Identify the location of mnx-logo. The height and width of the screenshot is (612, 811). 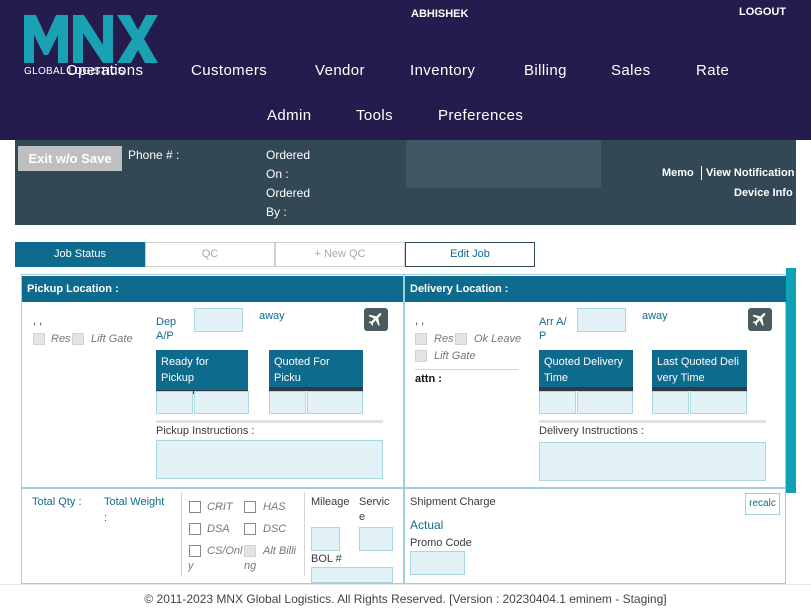
(91, 39).